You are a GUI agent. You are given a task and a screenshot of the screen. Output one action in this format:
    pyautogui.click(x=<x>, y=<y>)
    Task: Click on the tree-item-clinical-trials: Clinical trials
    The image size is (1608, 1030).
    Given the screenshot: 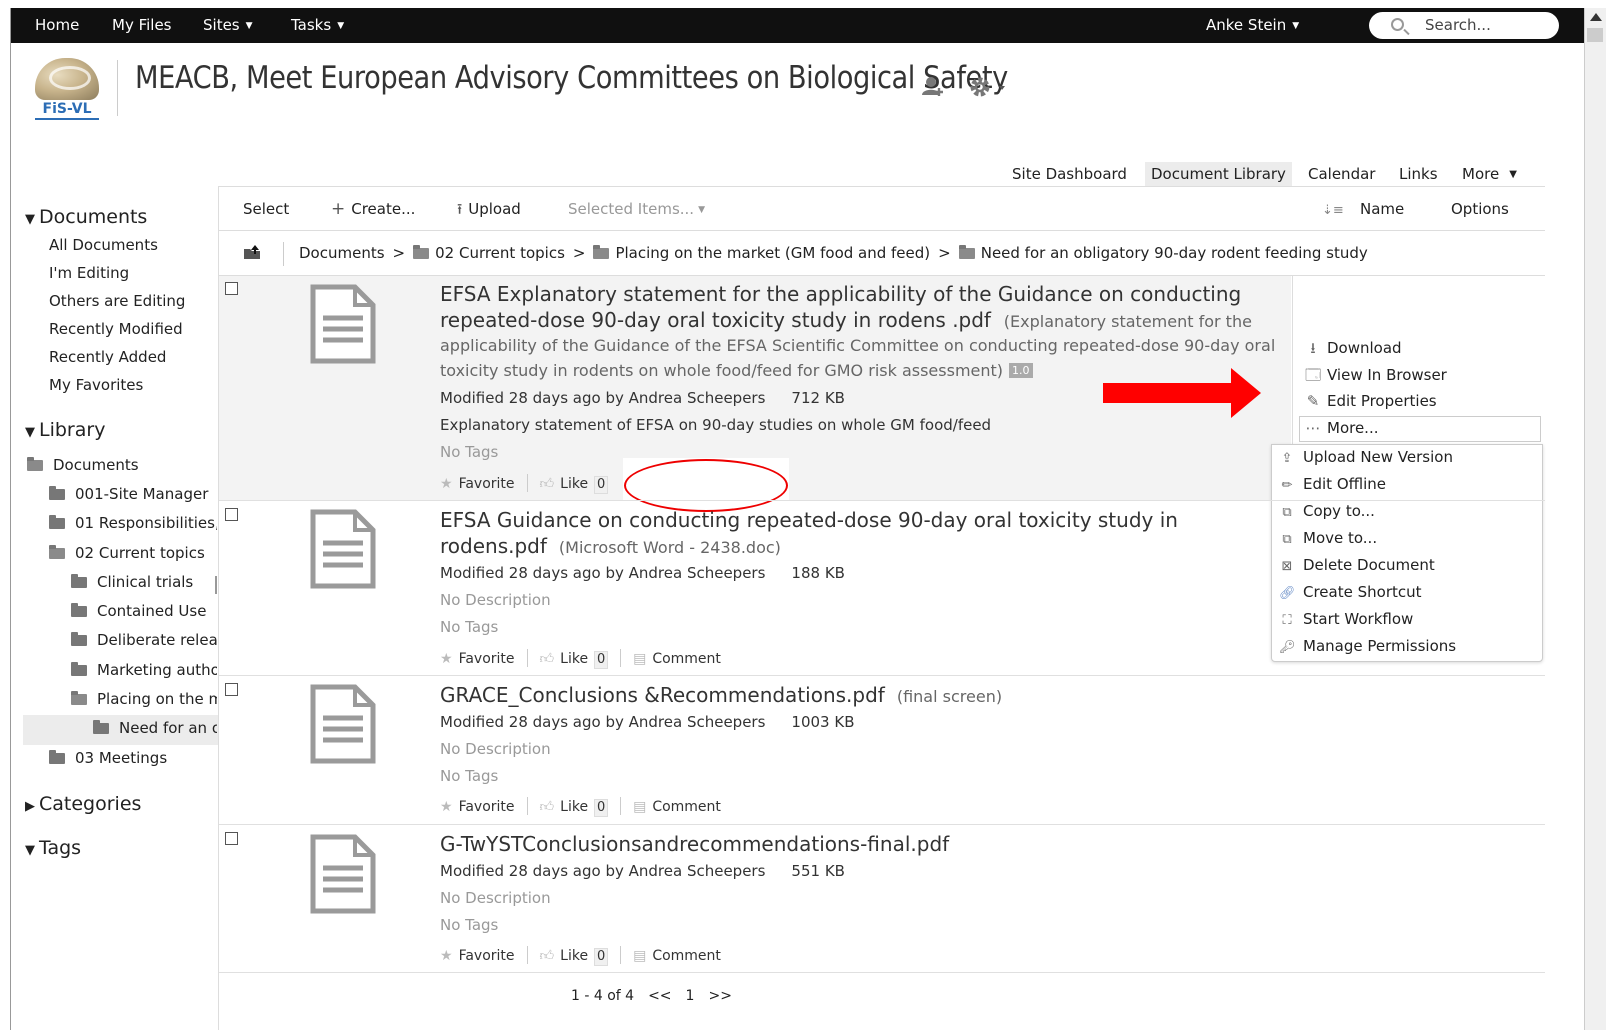 What is the action you would take?
    pyautogui.click(x=143, y=582)
    